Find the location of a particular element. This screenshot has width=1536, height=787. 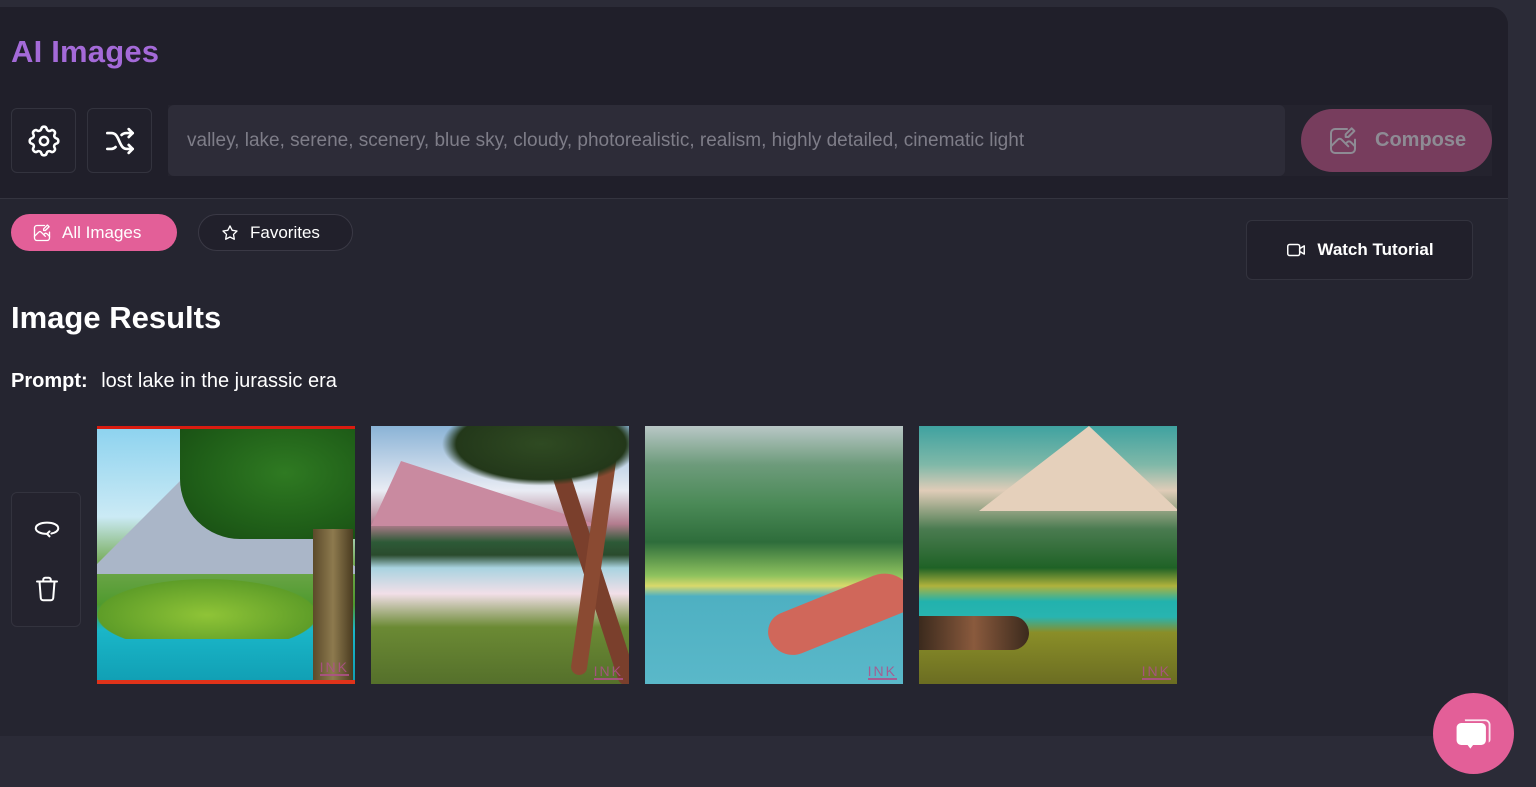

delete-button is located at coordinates (47, 589).